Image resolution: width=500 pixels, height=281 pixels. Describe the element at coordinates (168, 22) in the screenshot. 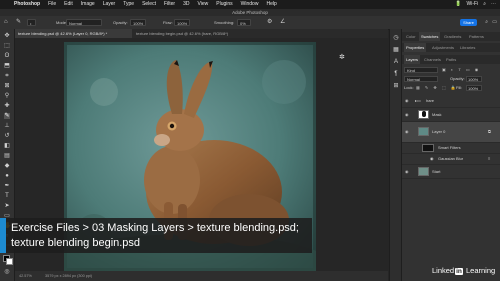

I see `flow-label: Flow:` at that location.